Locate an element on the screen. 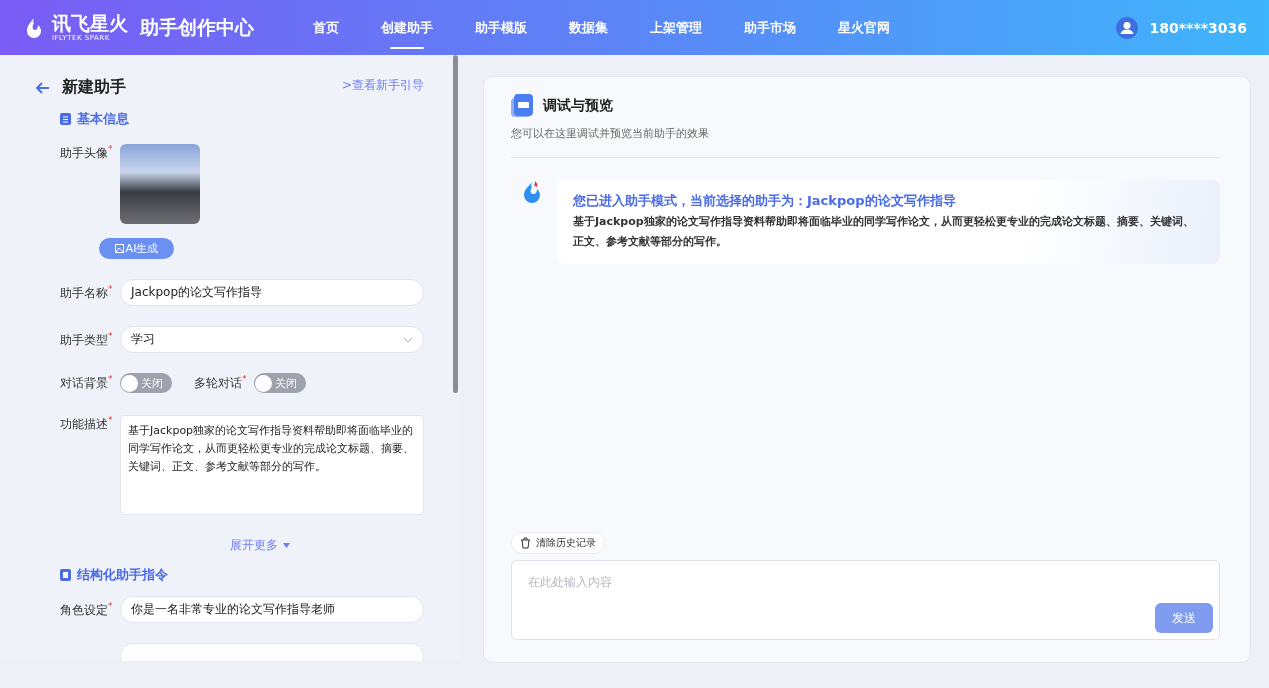 This screenshot has height=688, width=1269. field-label: 多轮对话$^{*}$ is located at coordinates (221, 383).